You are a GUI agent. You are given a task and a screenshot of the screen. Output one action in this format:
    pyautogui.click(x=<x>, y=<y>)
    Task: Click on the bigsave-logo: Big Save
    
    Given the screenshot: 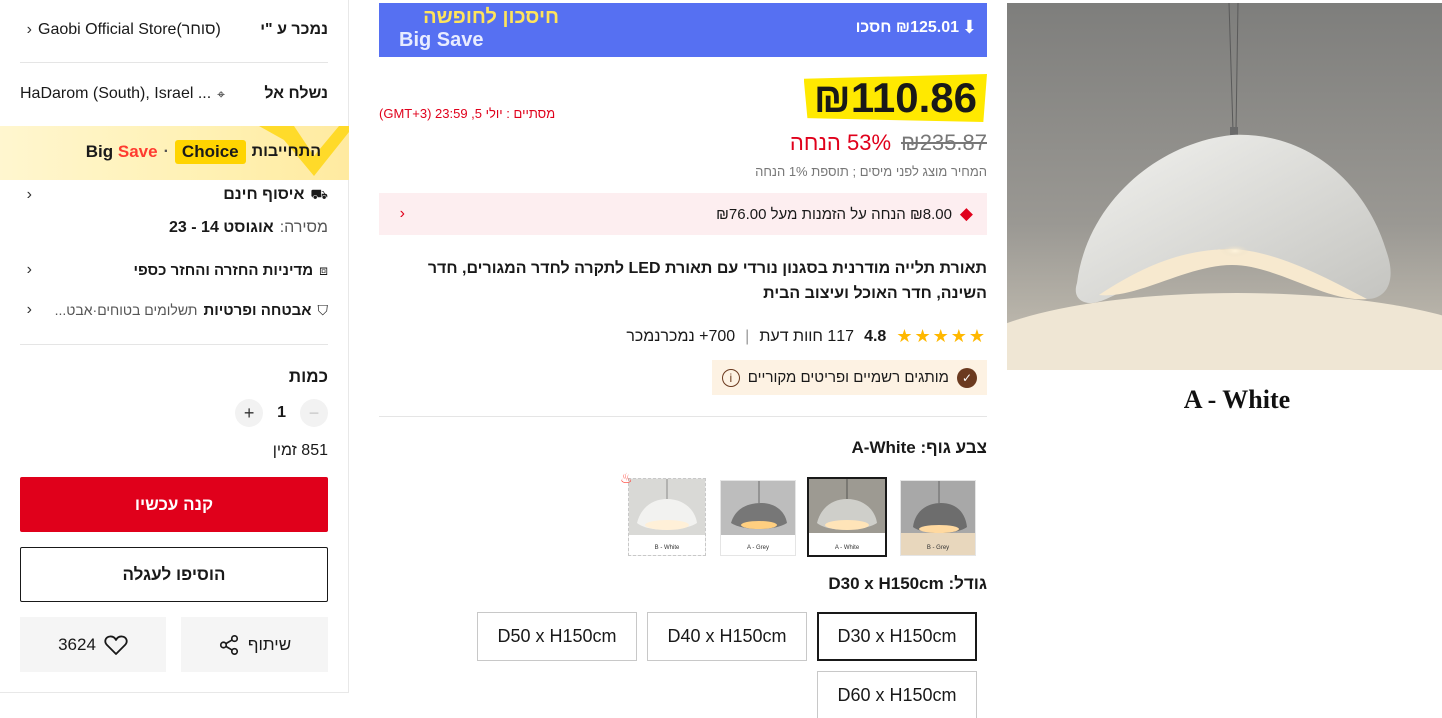 What is the action you would take?
    pyautogui.click(x=121, y=151)
    